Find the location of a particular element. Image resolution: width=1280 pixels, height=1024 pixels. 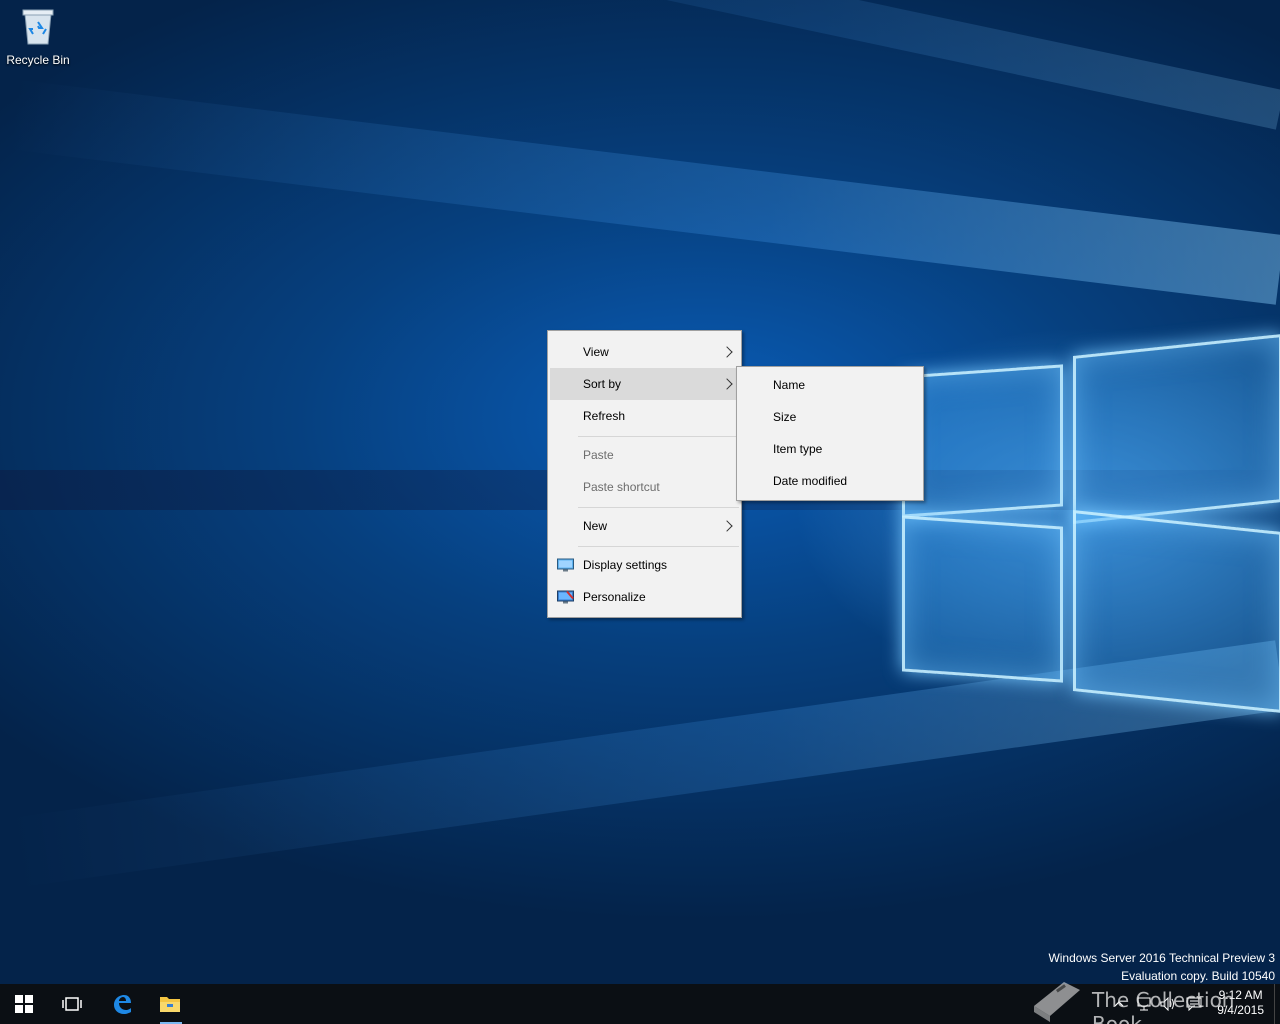

submenu-item-label: Size is located at coordinates (785, 417).